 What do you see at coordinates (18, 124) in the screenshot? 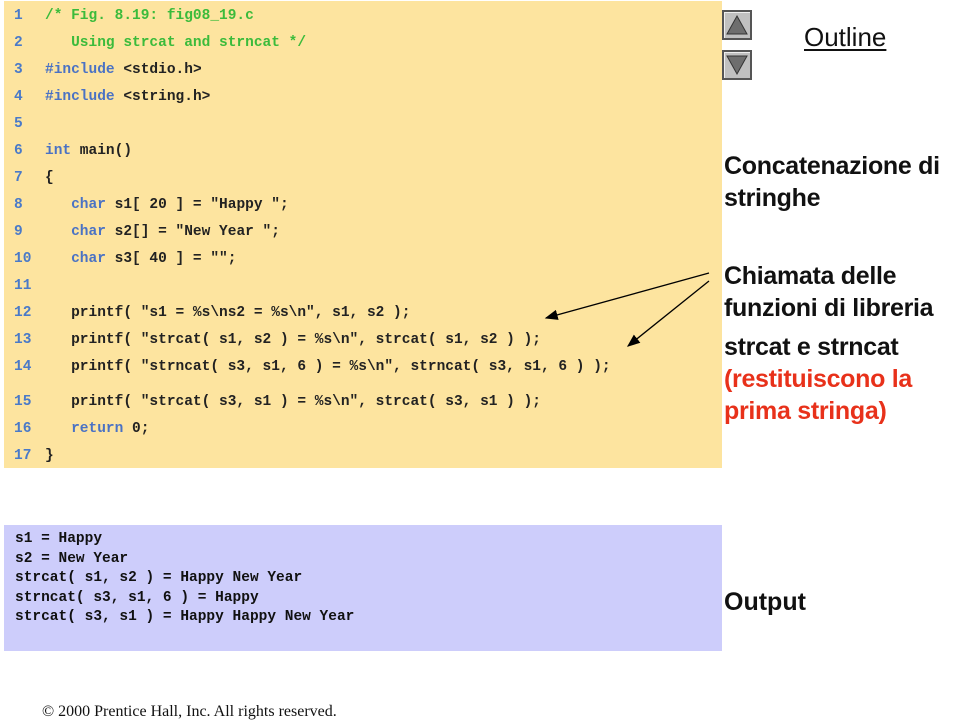
I see `line-number: 5` at bounding box center [18, 124].